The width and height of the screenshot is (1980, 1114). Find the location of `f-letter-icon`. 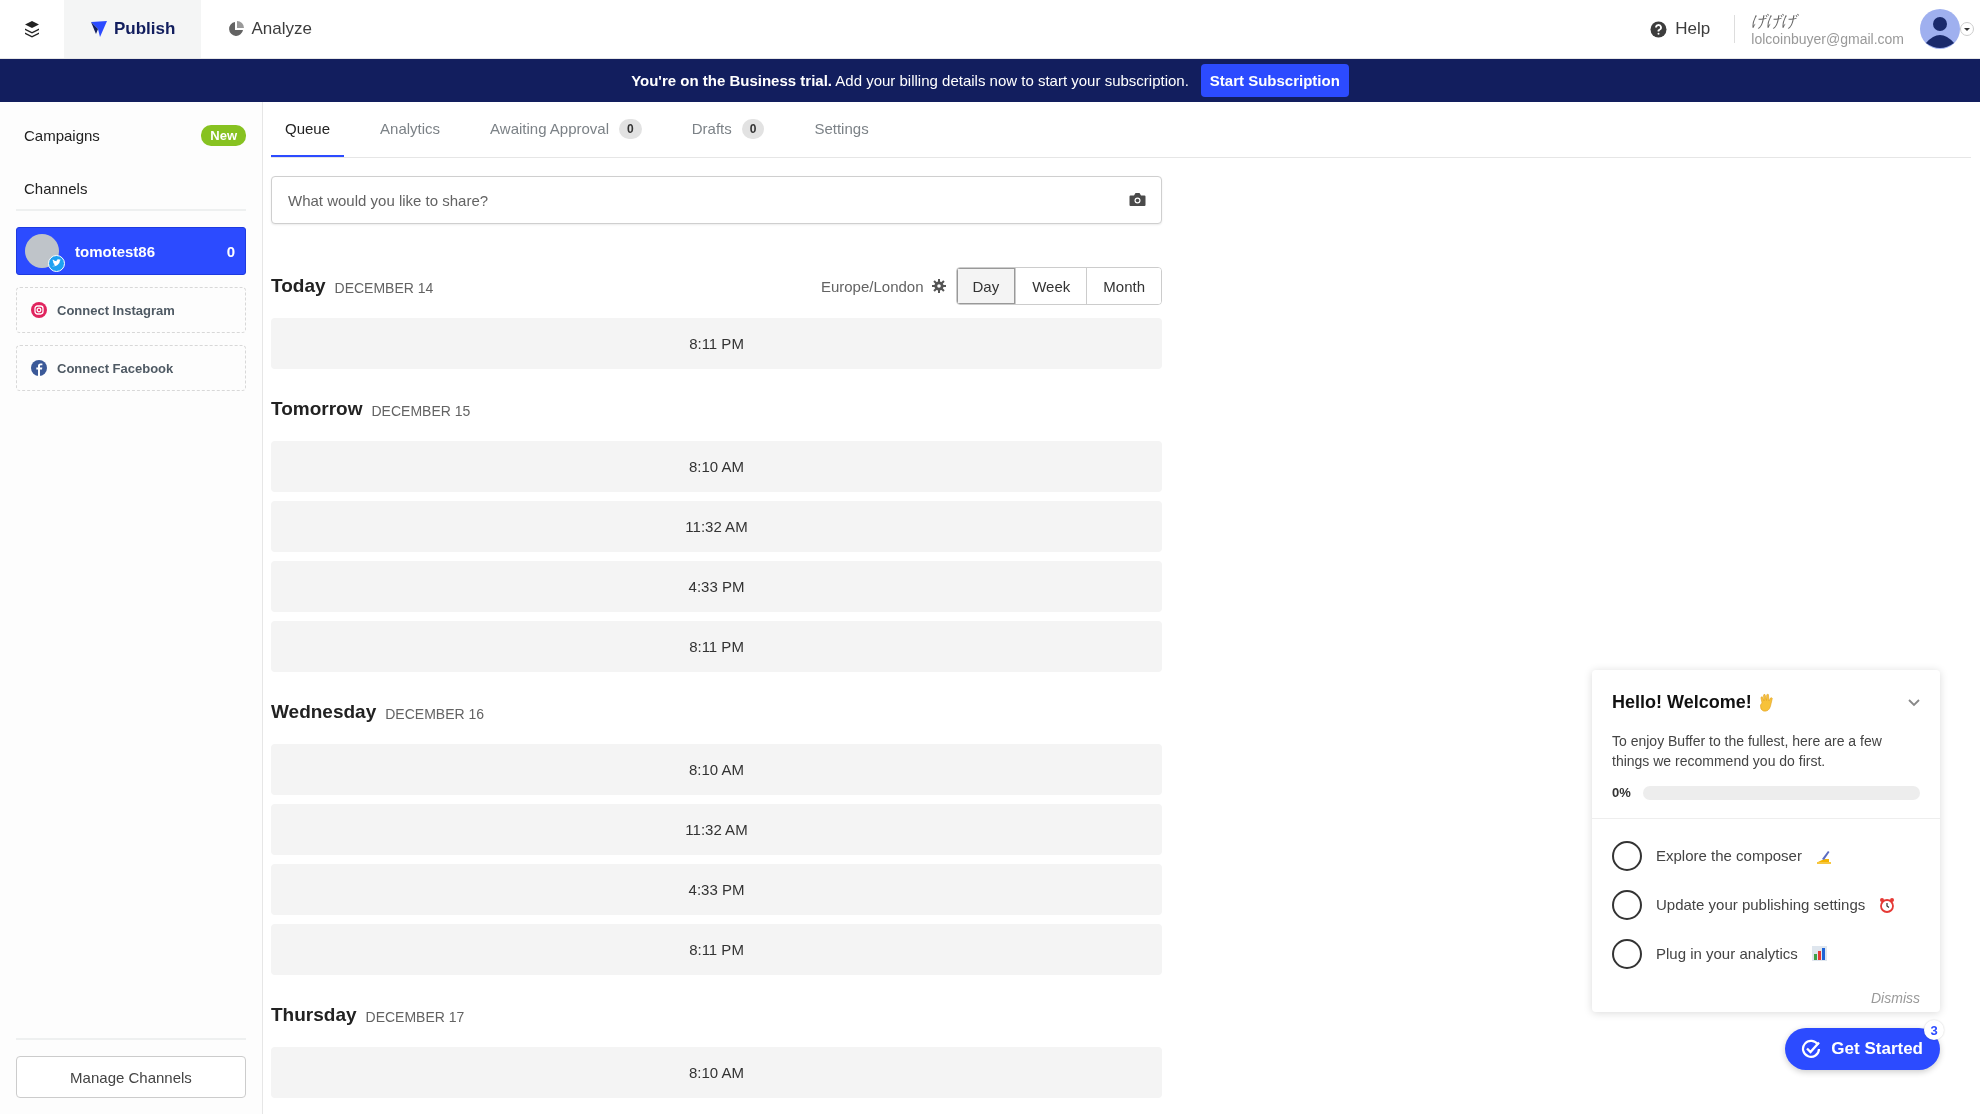

f-letter-icon is located at coordinates (39, 368).